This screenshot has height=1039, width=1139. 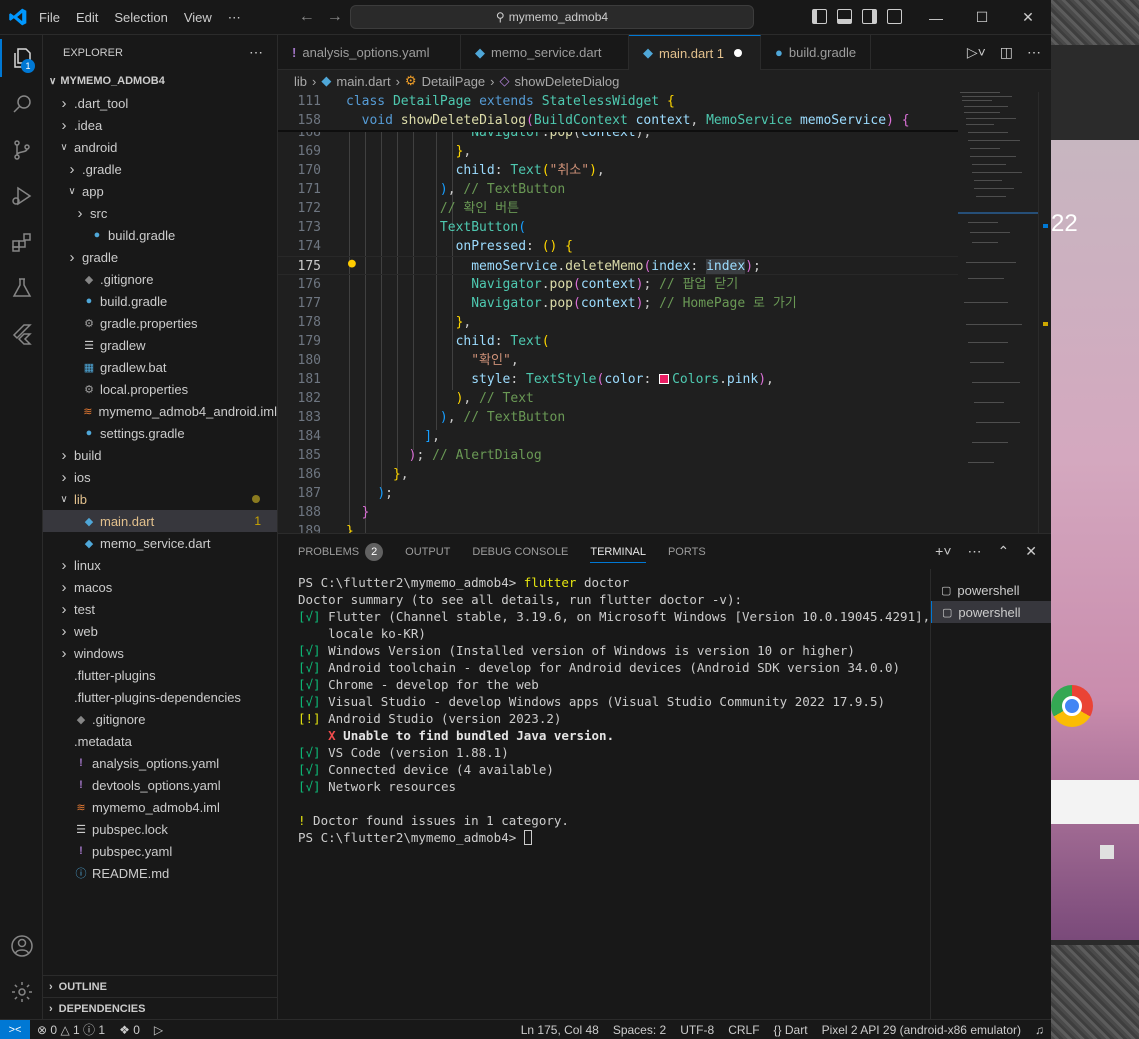 What do you see at coordinates (21, 58) in the screenshot?
I see `explorer-icon: 1` at bounding box center [21, 58].